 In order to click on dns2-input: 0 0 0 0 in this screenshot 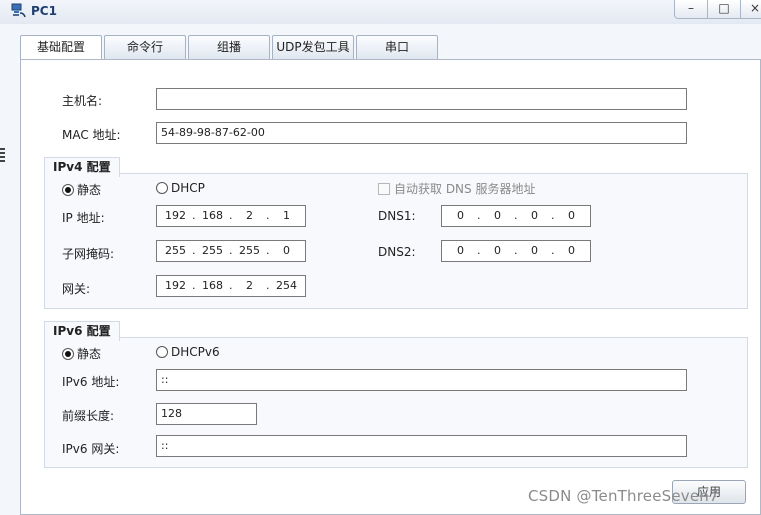, I will do `click(516, 251)`.